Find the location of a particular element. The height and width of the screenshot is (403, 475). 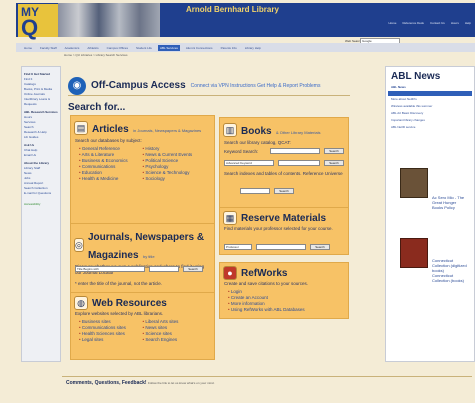

nav-tab-academics: Academics is located at coordinates (72, 48).